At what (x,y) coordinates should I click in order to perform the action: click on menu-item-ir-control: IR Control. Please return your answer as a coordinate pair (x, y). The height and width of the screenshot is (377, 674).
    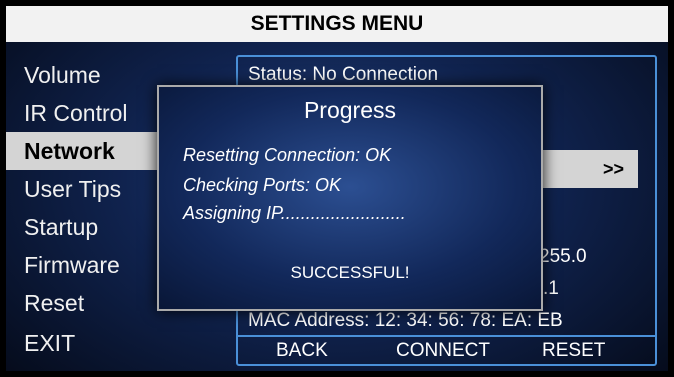
    Looking at the image, I should click on (80, 113).